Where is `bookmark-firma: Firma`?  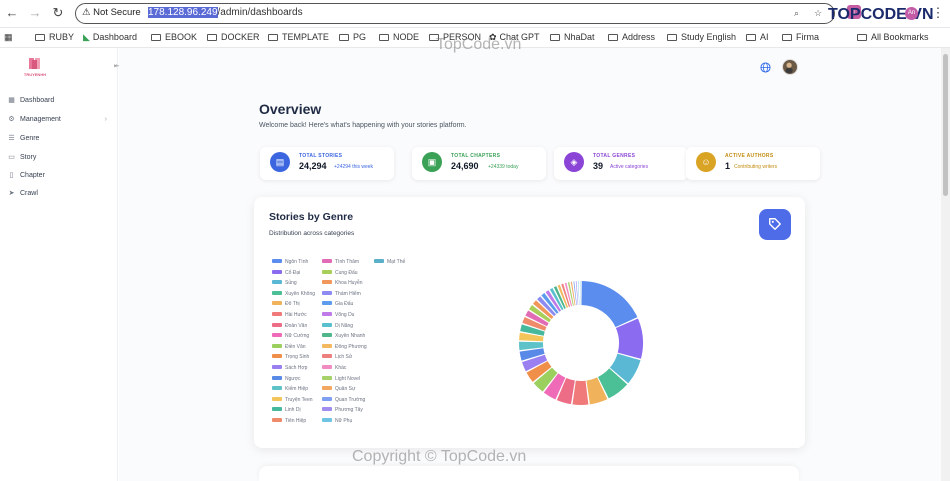
bookmark-firma: Firma is located at coordinates (800, 37).